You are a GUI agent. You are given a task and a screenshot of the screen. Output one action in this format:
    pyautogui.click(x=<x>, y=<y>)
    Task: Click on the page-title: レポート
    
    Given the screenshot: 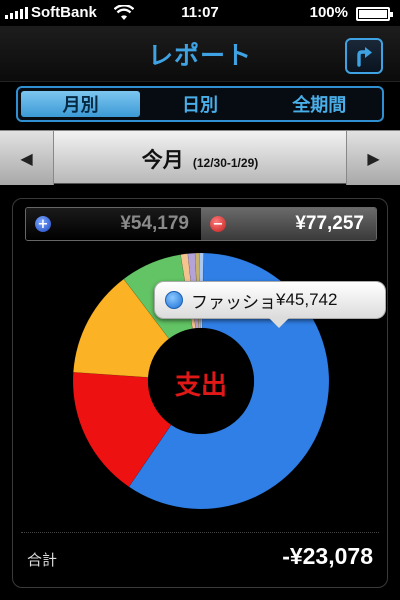 What is the action you would take?
    pyautogui.click(x=199, y=55)
    